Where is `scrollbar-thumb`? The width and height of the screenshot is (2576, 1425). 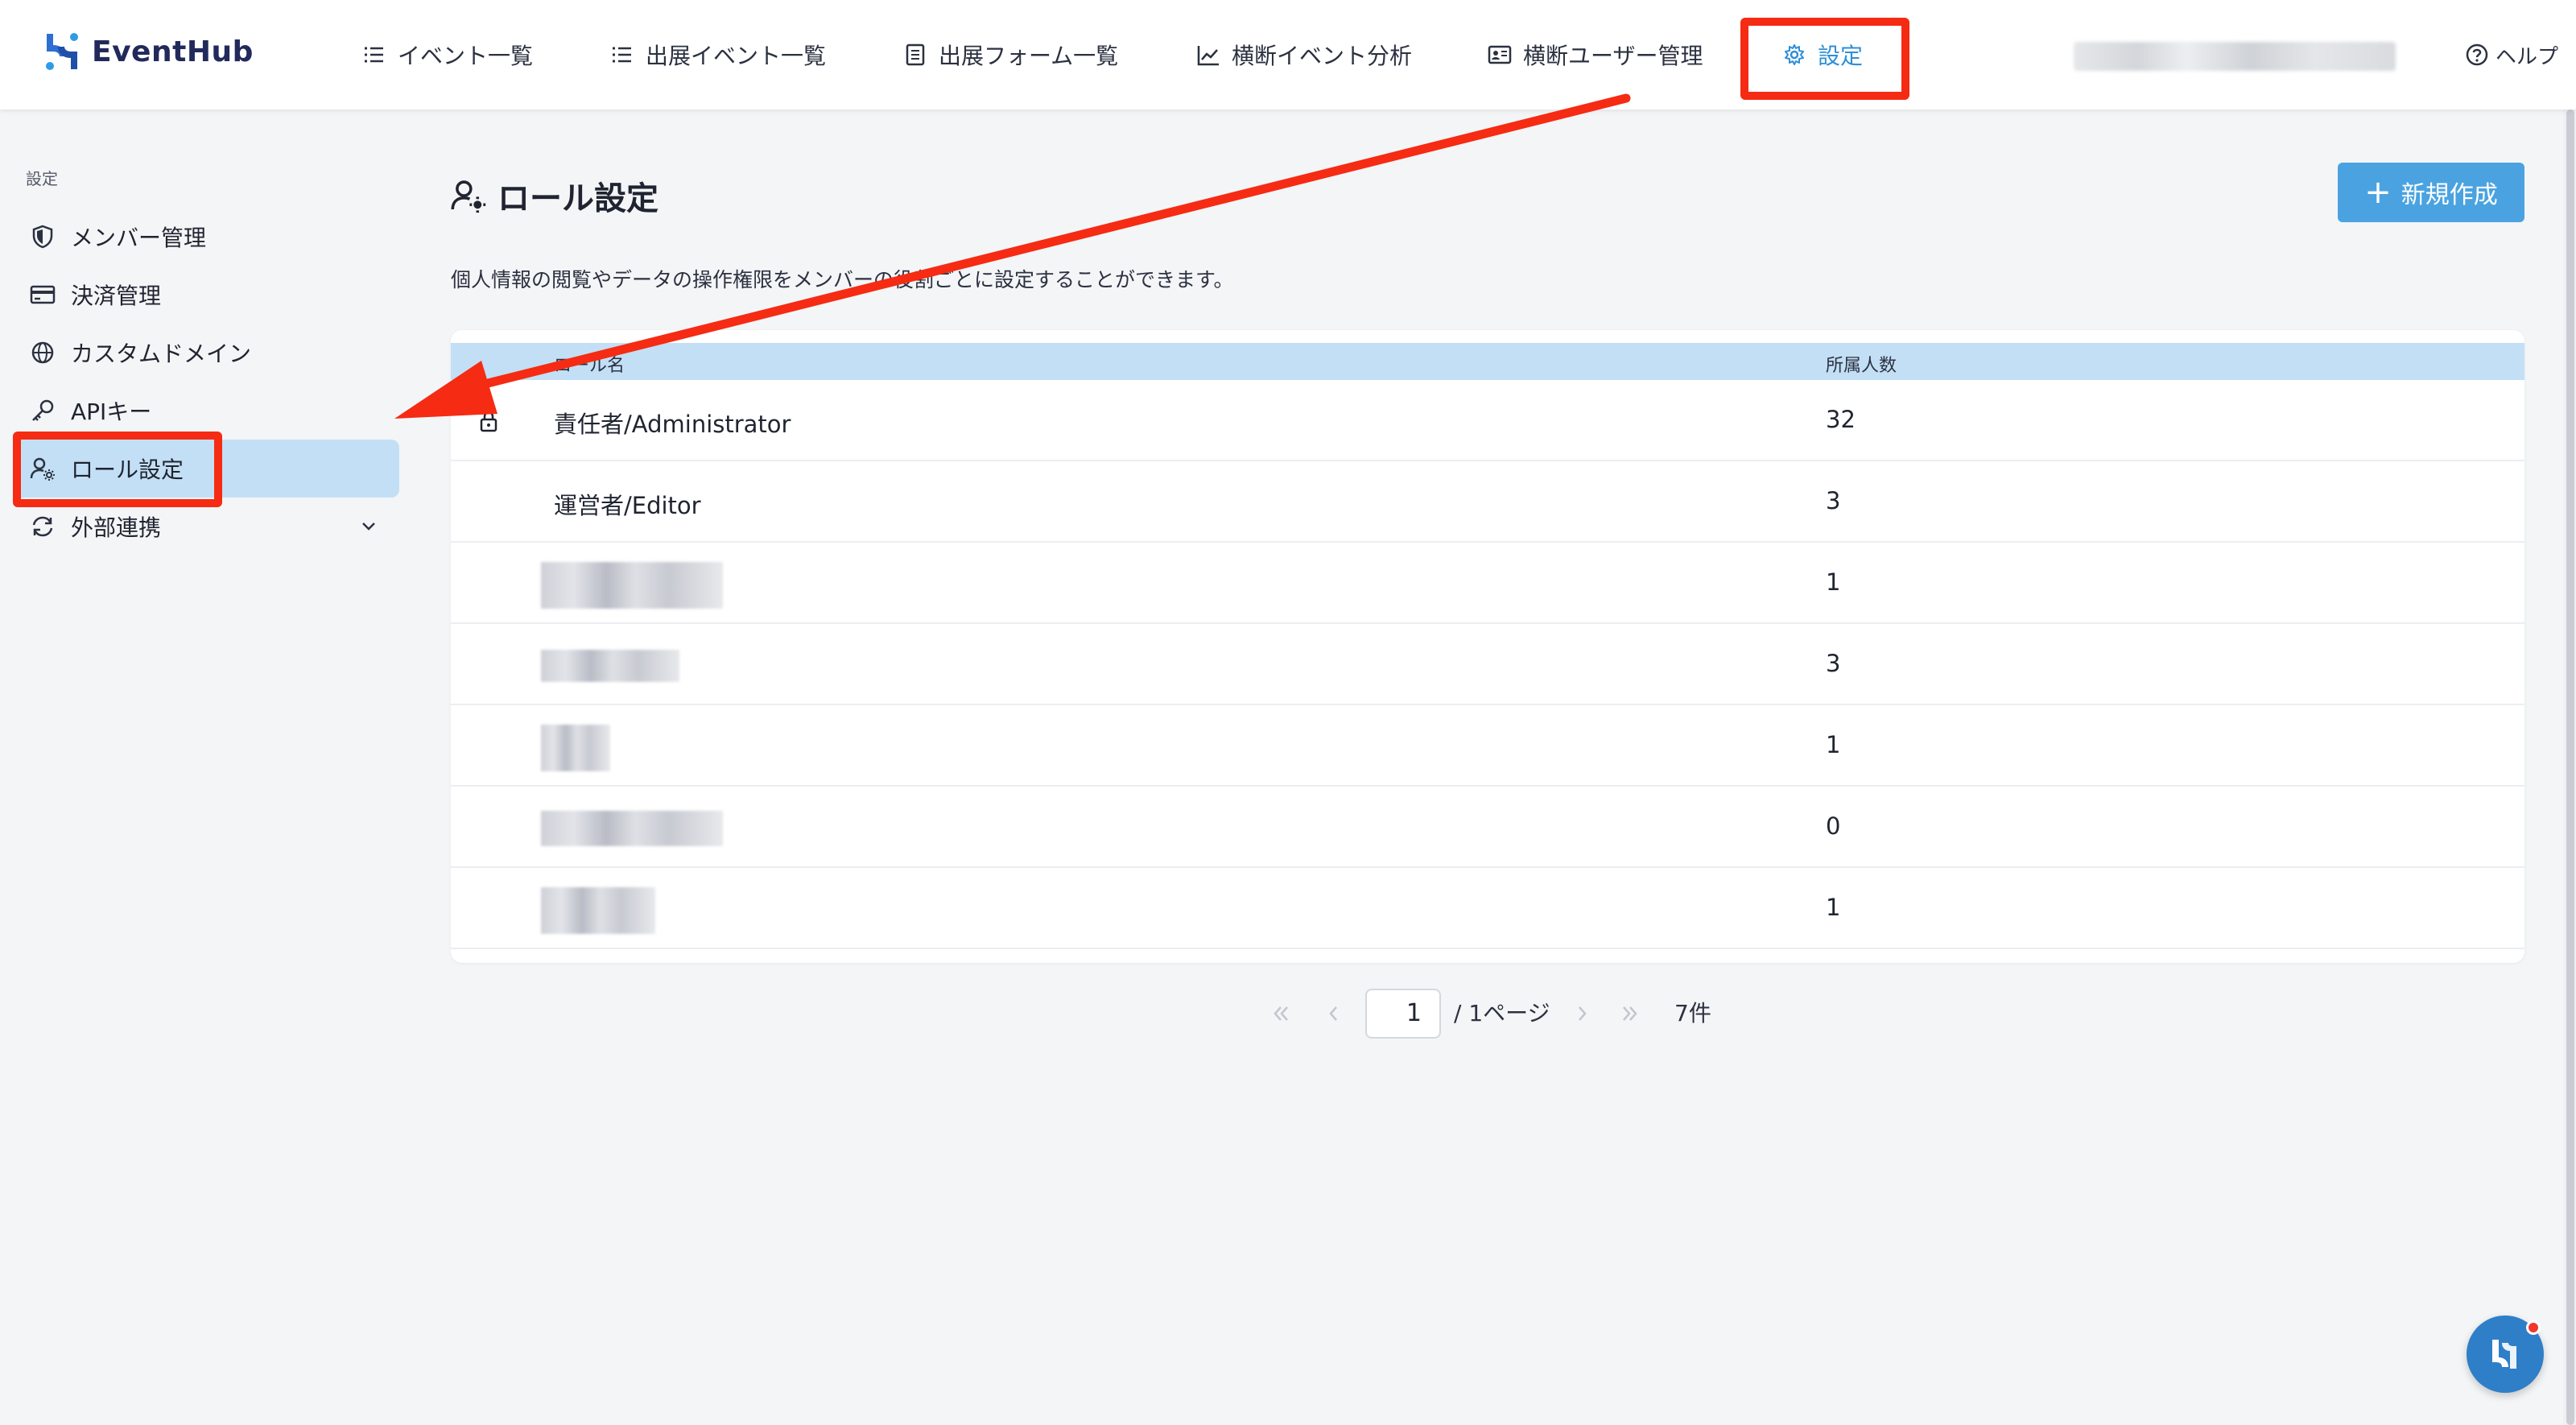 scrollbar-thumb is located at coordinates (2570, 767).